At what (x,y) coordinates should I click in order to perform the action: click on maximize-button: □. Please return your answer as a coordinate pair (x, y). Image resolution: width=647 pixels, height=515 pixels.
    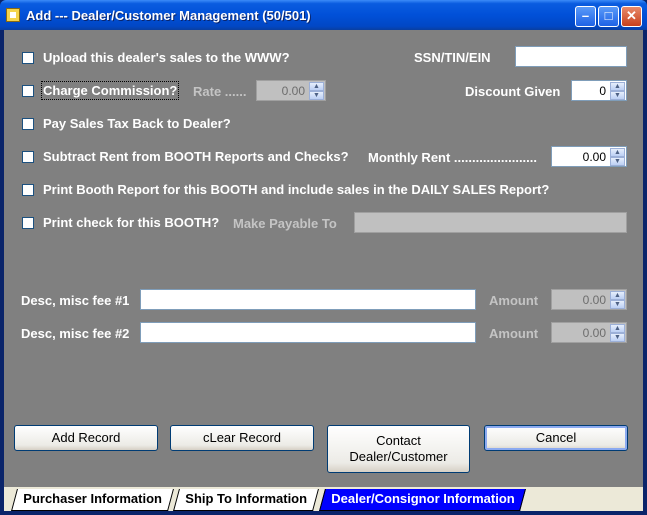
    Looking at the image, I should click on (608, 16).